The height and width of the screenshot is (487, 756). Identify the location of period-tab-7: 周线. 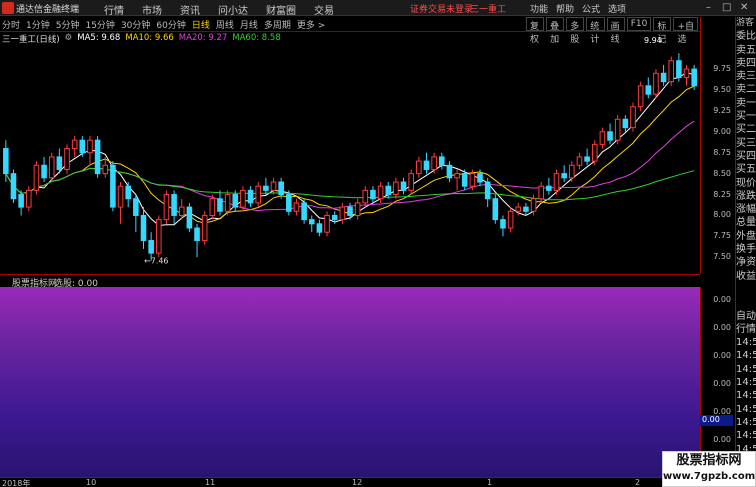
(225, 24).